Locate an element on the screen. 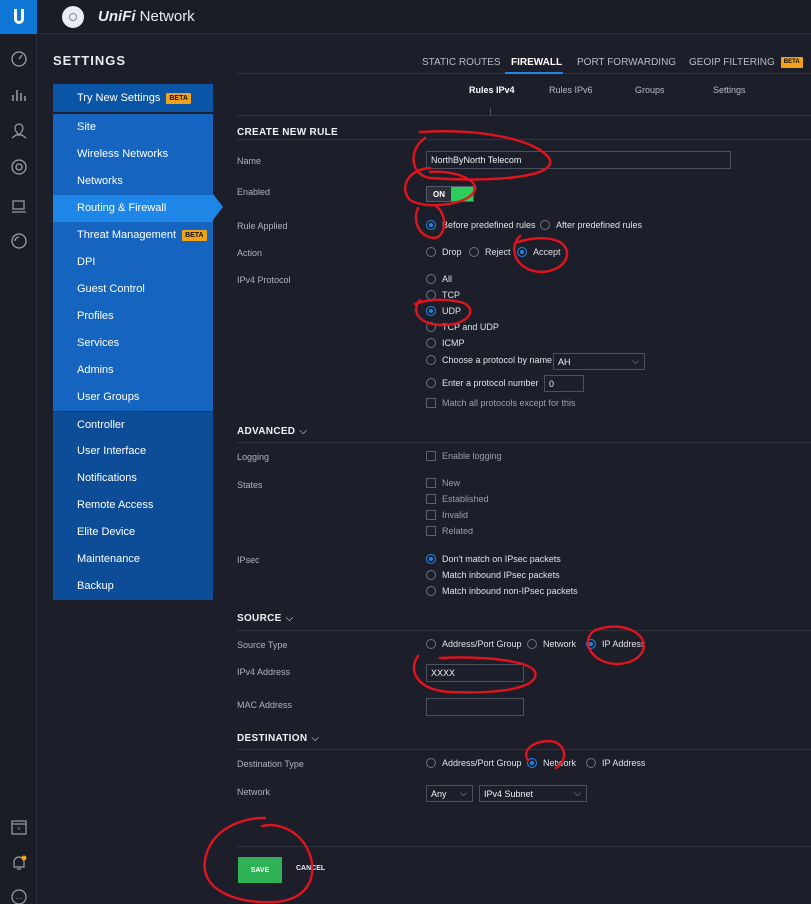 This screenshot has width=811, height=904. subtab-settings: Settings is located at coordinates (729, 90).